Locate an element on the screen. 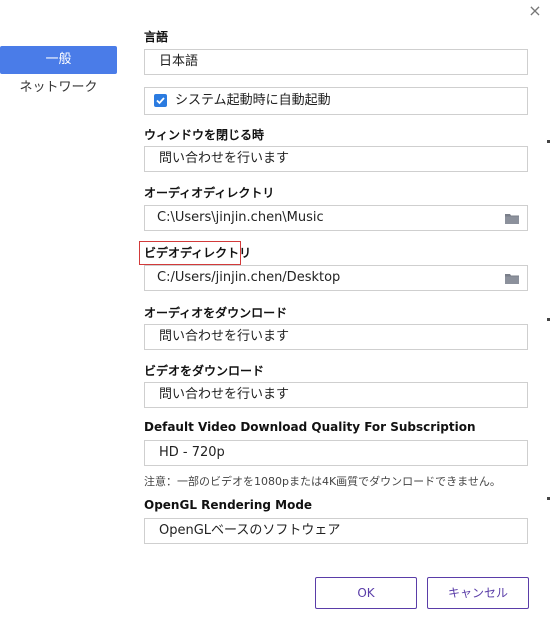 This screenshot has height=618, width=550. video-download-label: ビデオをダウンロード is located at coordinates (204, 371).